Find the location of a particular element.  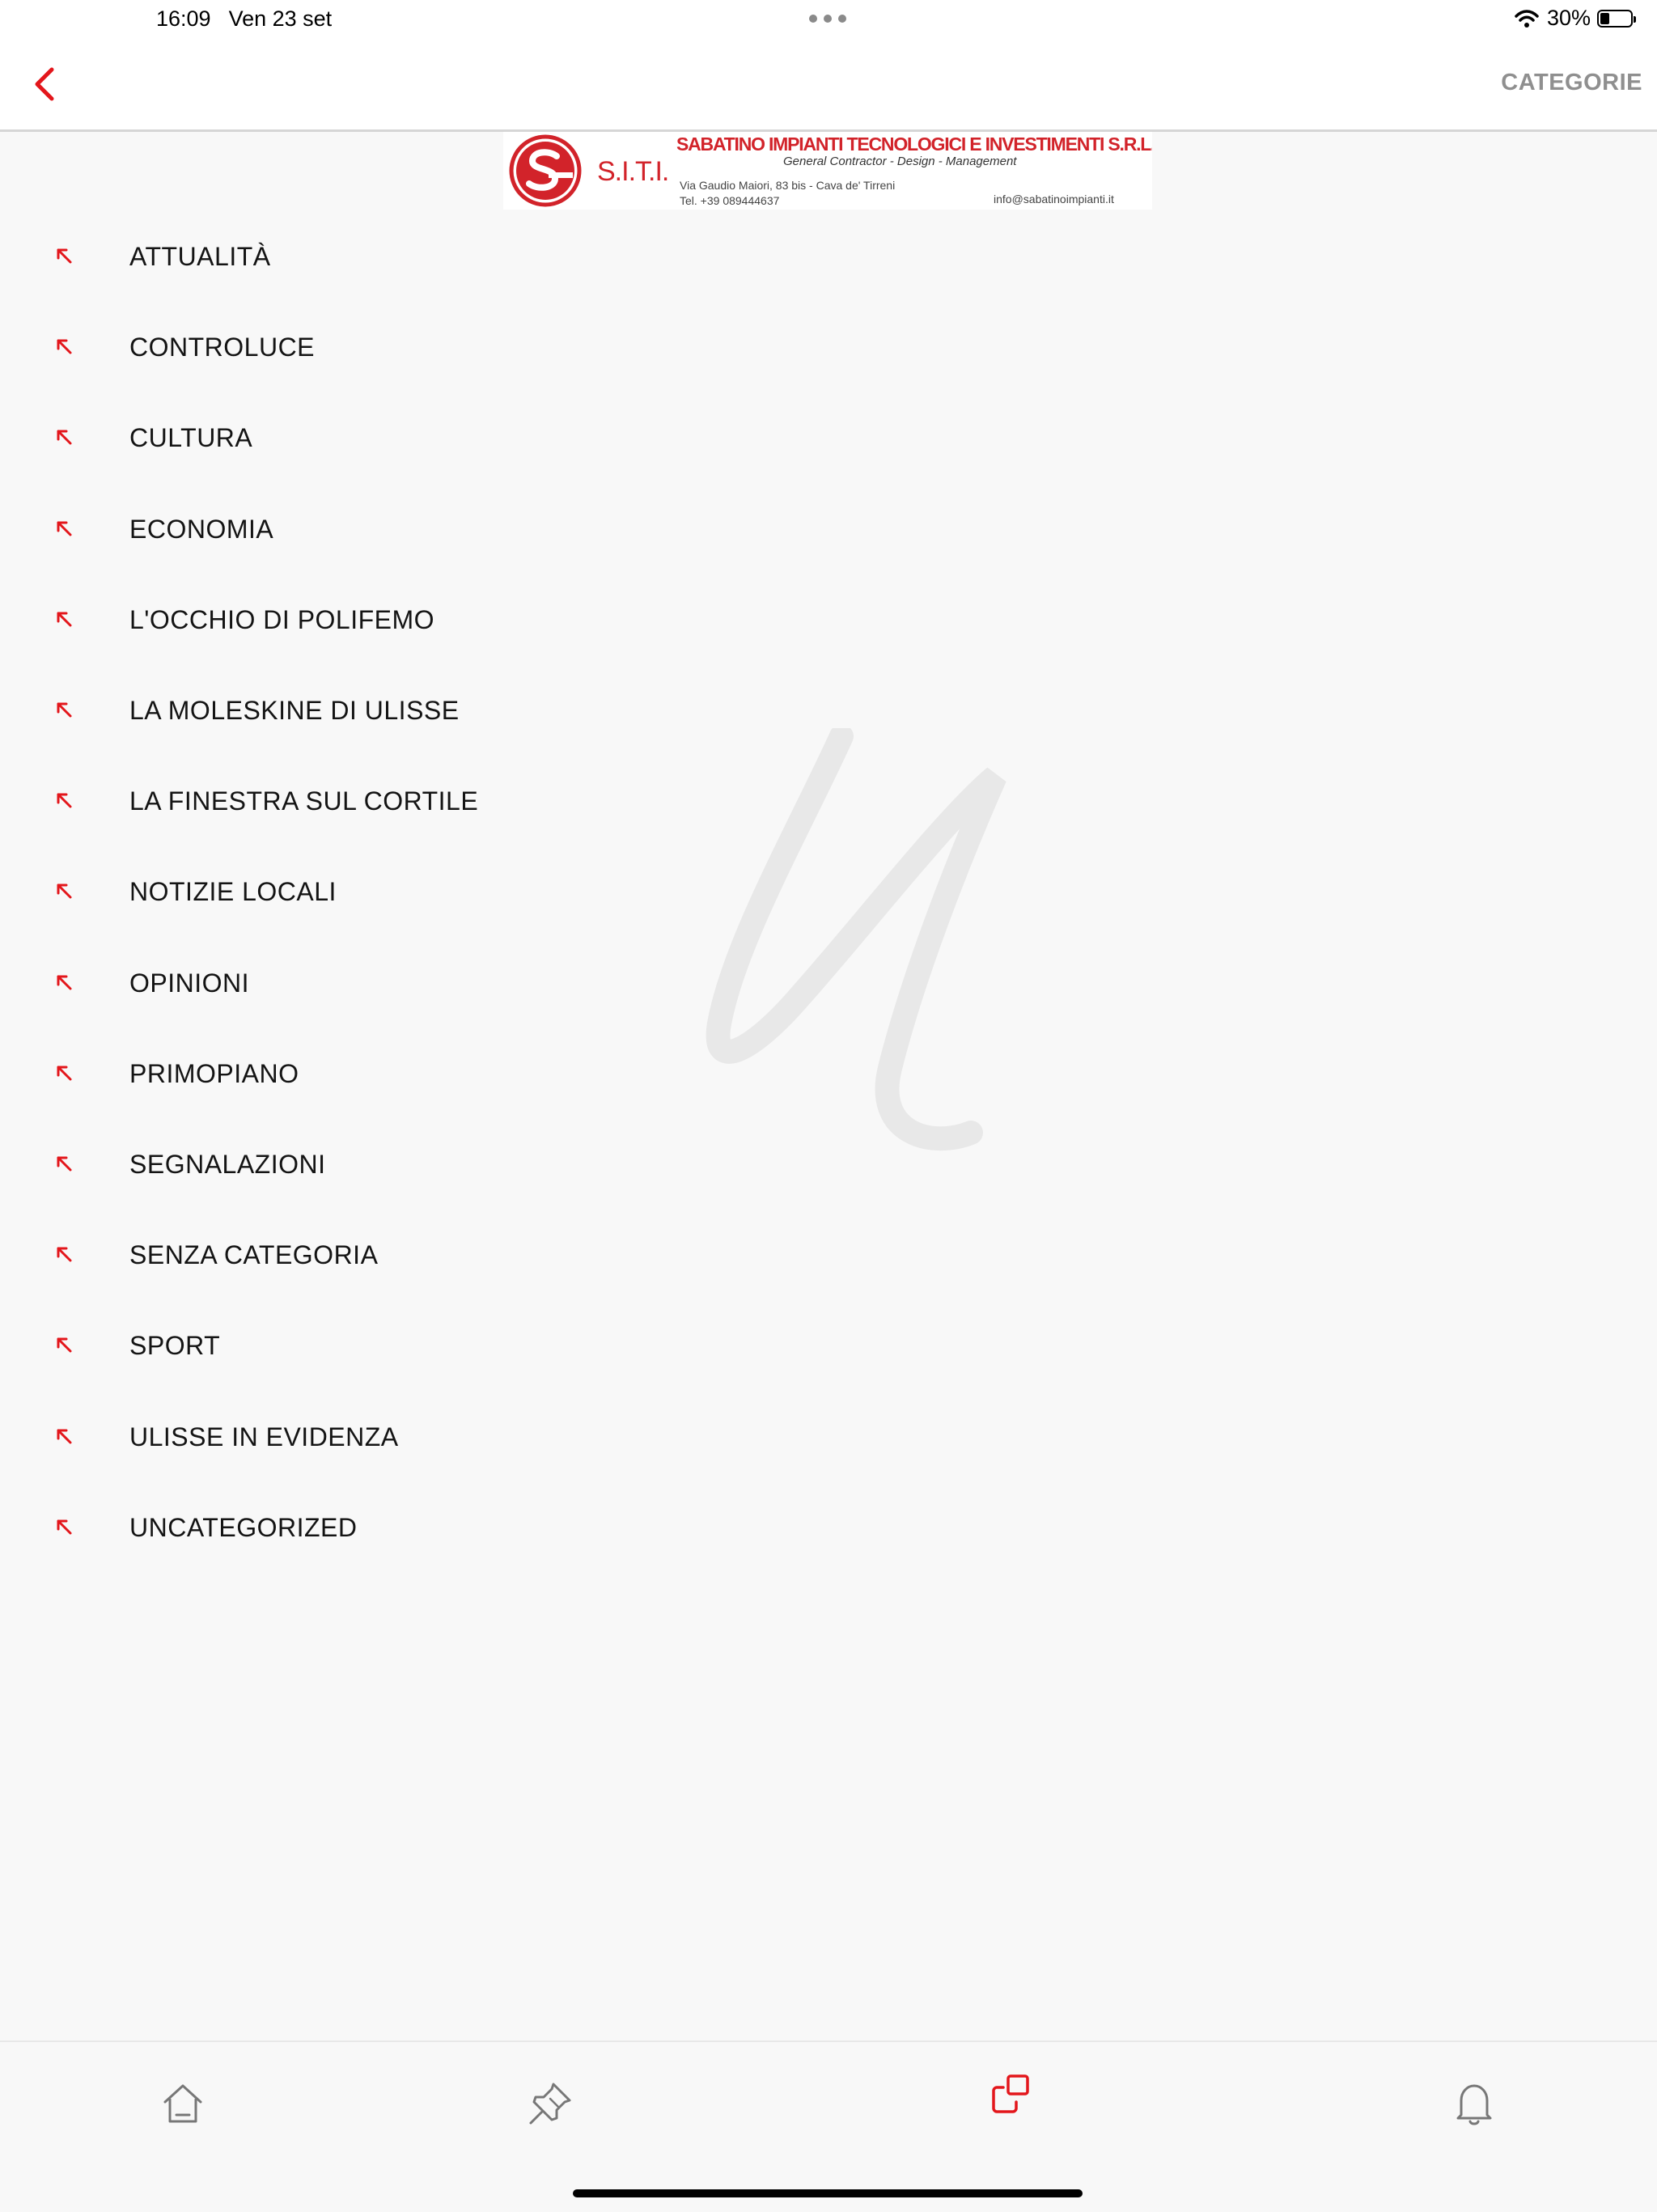

category-label: ATTUALITÀ is located at coordinates (200, 256).